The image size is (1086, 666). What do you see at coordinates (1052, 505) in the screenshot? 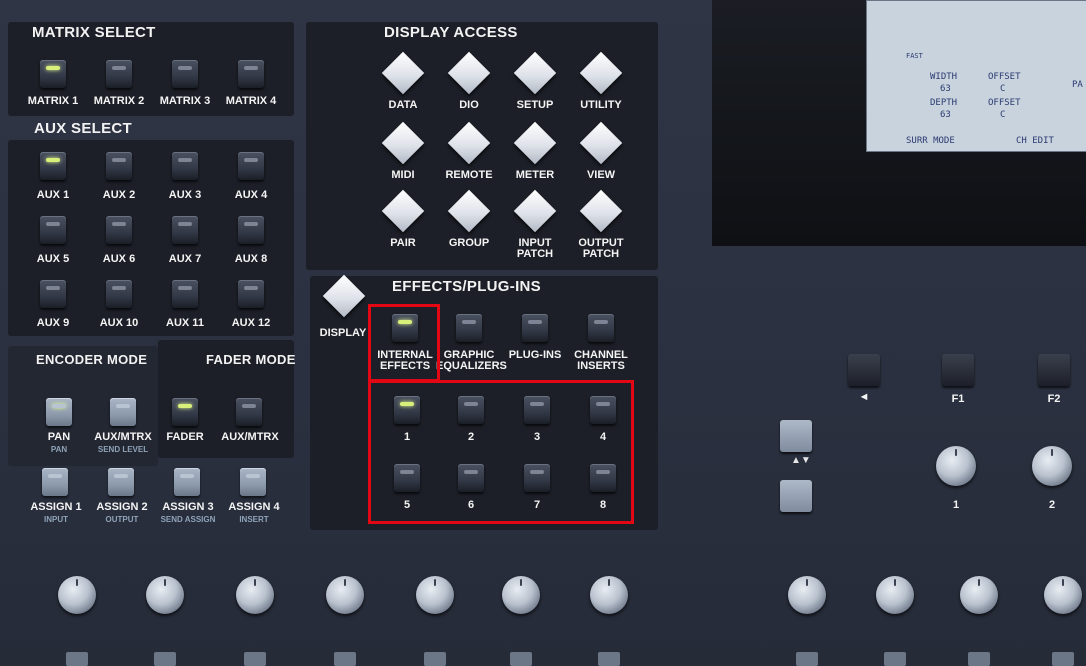
I see `knob-2-label: 2` at bounding box center [1052, 505].